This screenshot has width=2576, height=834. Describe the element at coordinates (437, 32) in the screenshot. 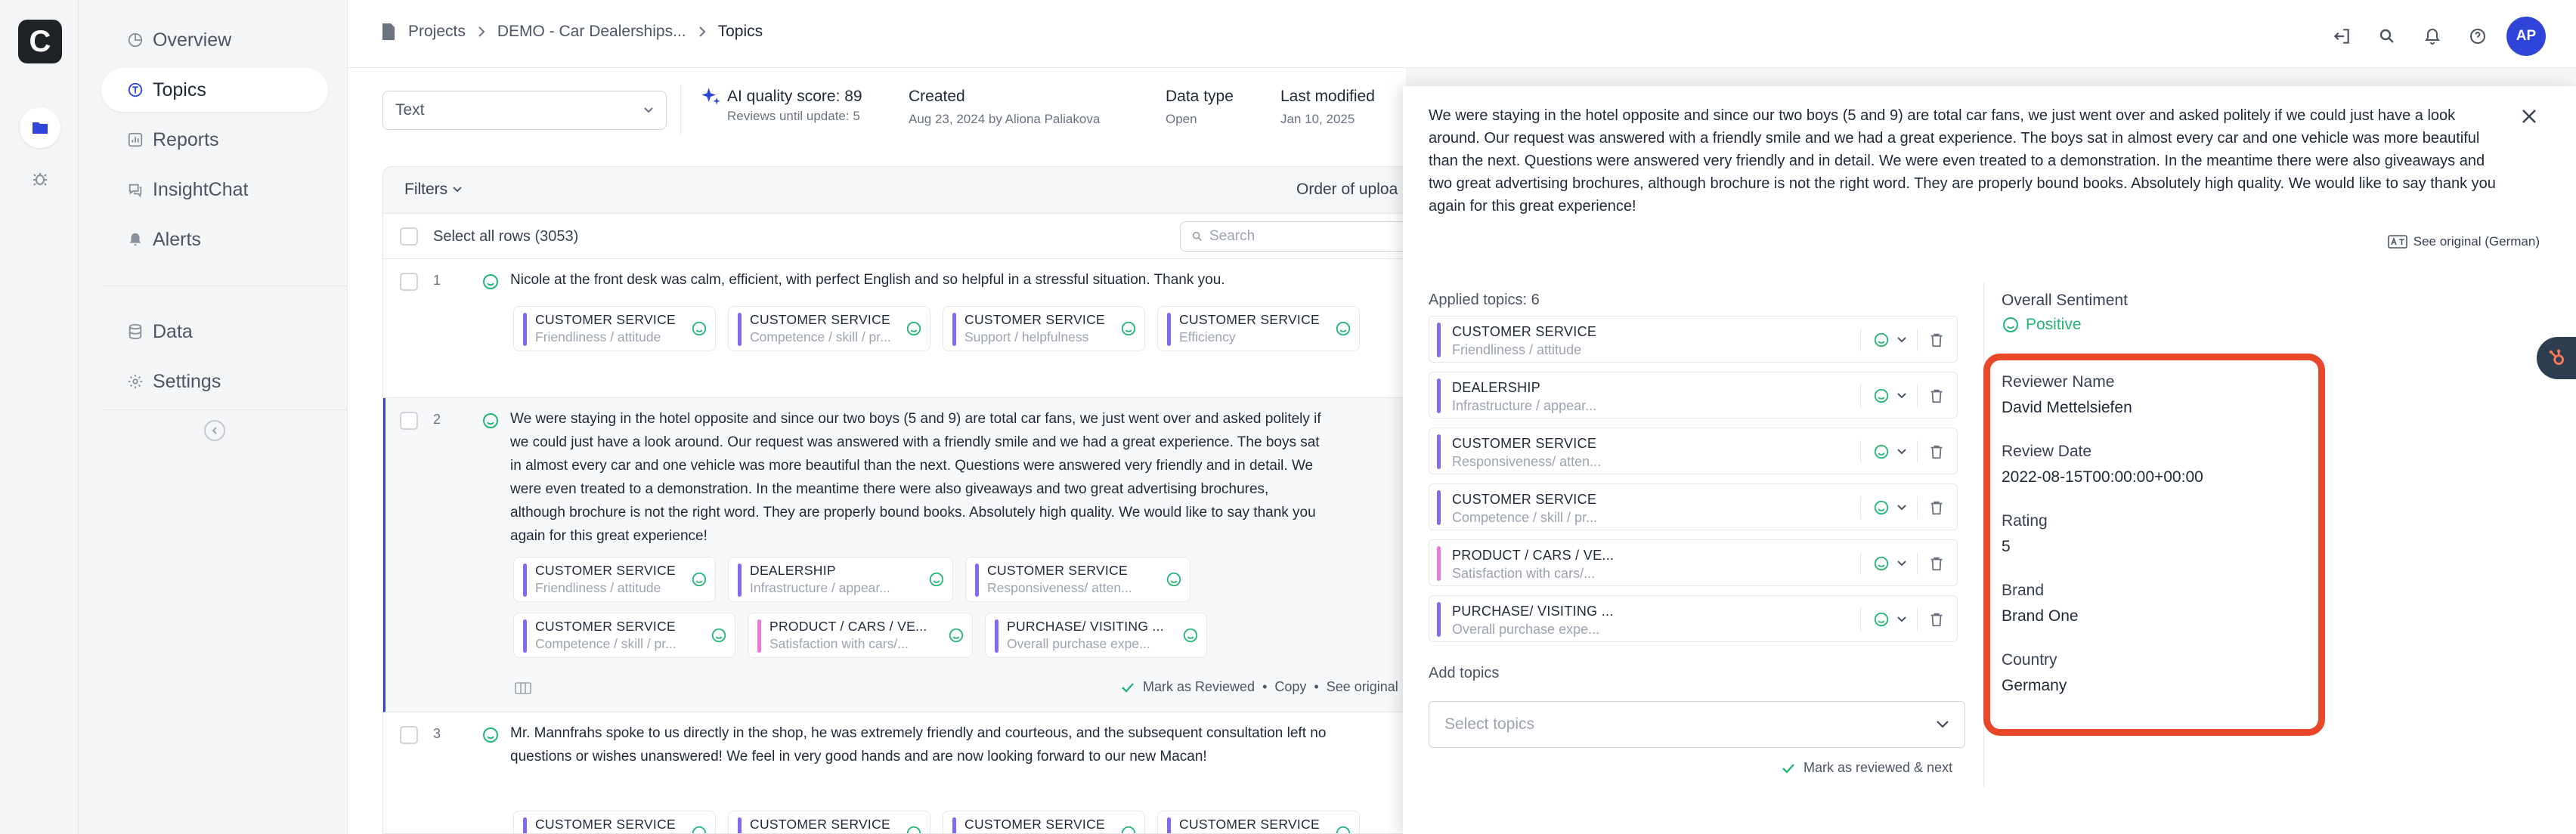

I see `breadcrumb-projects: Projects` at that location.